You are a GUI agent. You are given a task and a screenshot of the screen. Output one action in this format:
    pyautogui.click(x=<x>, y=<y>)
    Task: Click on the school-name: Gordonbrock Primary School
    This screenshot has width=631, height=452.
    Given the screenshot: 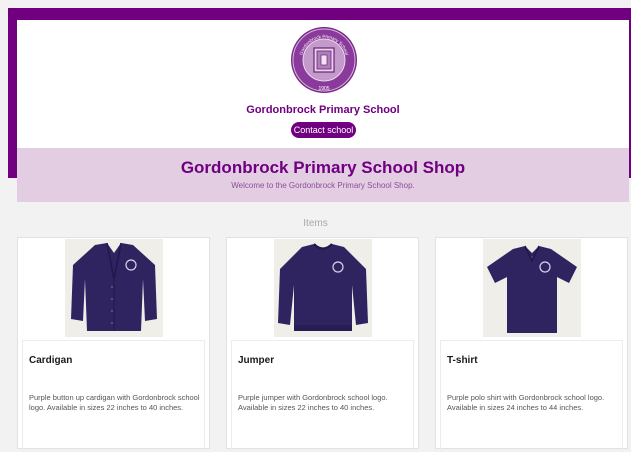 What is the action you would take?
    pyautogui.click(x=323, y=110)
    